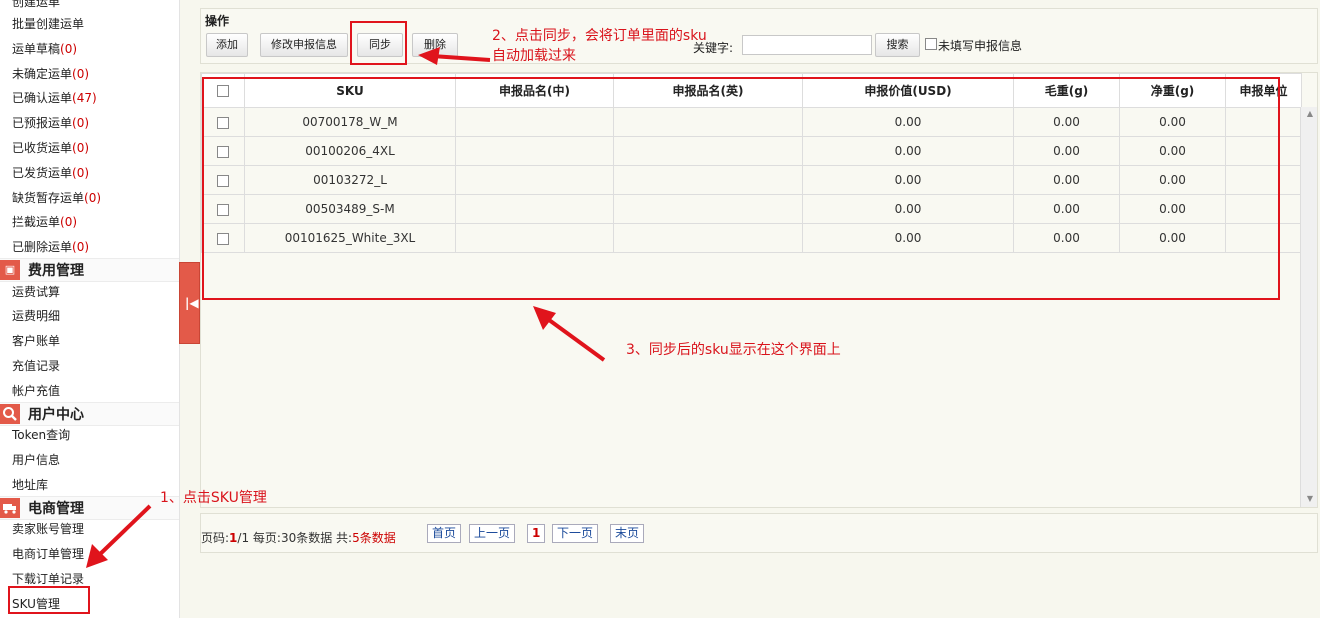  What do you see at coordinates (56, 509) in the screenshot?
I see `section-title: 电商管理` at bounding box center [56, 509].